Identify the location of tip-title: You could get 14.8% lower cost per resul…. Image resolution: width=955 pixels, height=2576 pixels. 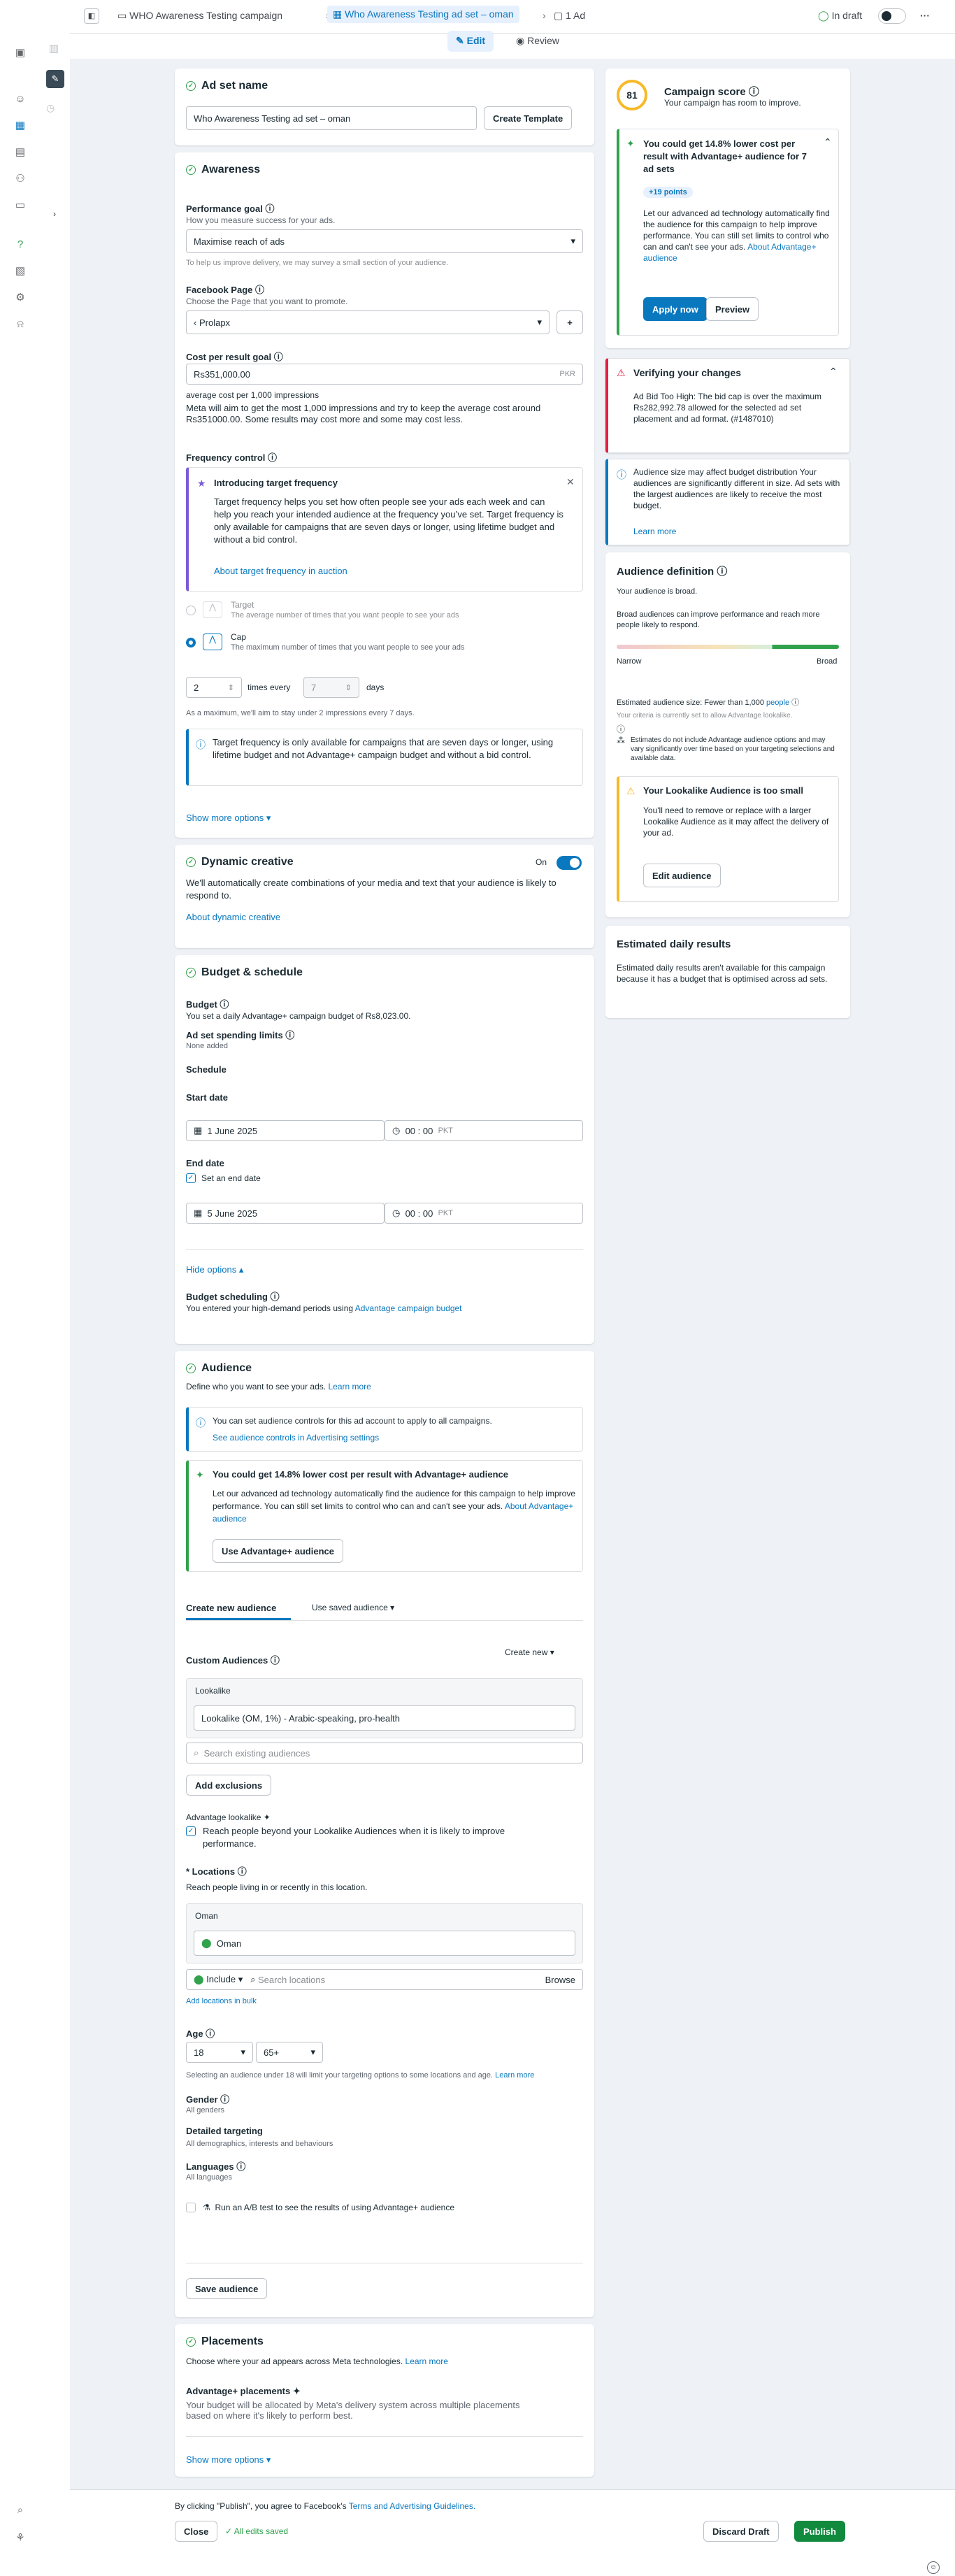
(725, 156).